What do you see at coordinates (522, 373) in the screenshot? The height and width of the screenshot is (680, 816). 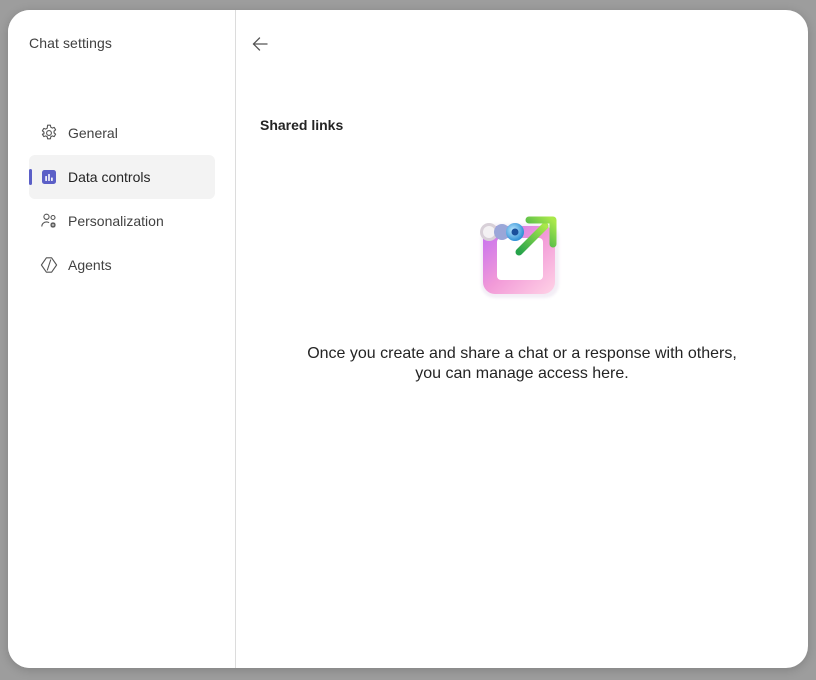 I see `empty-state-line-2: you can manage access here.` at bounding box center [522, 373].